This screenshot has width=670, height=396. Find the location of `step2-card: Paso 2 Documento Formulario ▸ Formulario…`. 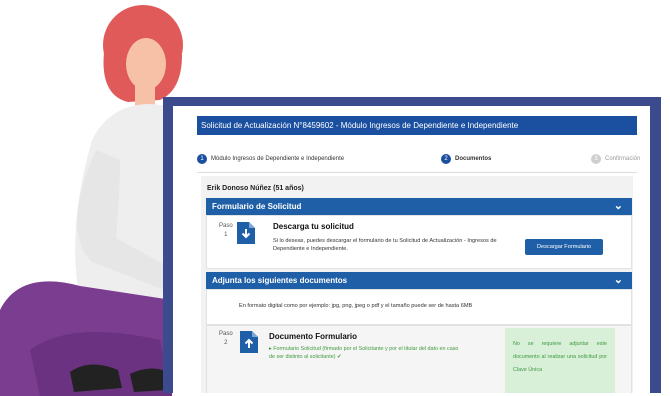

step2-card: Paso 2 Documento Formulario ▸ Formulario… is located at coordinates (419, 359).